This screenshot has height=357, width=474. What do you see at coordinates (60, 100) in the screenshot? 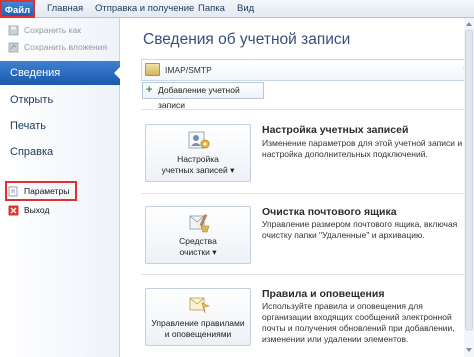
I see `nav-open: Открыть` at bounding box center [60, 100].